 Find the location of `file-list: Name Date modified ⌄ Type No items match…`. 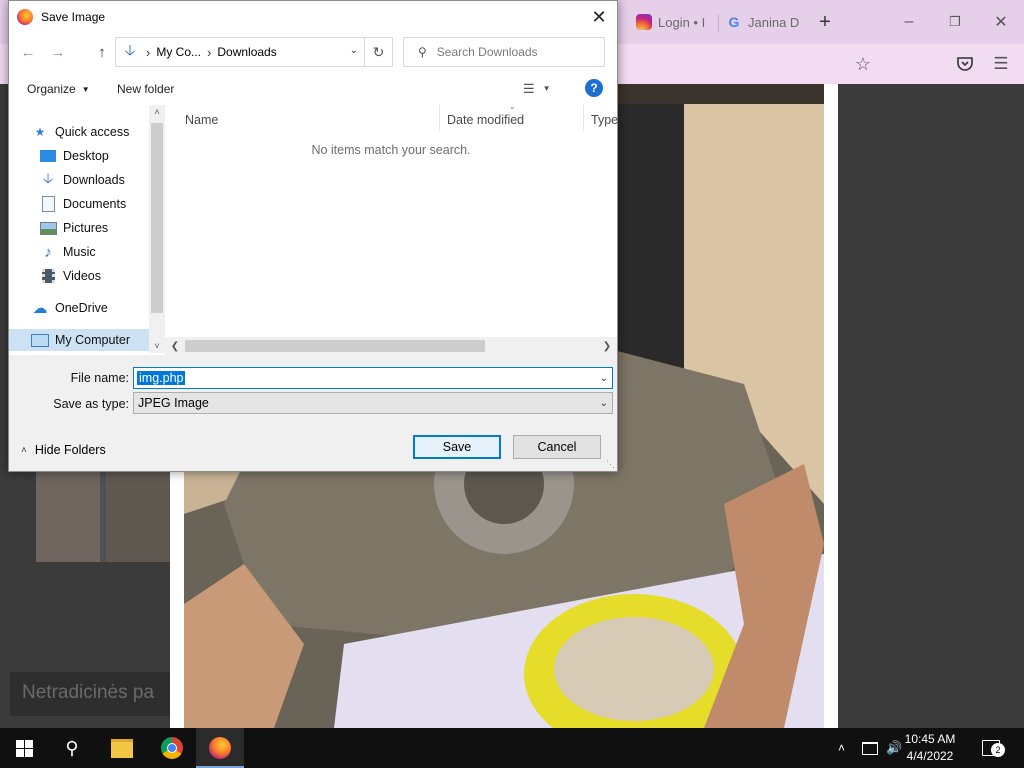

file-list: Name Date modified ⌄ Type No items match… is located at coordinates (391, 219).